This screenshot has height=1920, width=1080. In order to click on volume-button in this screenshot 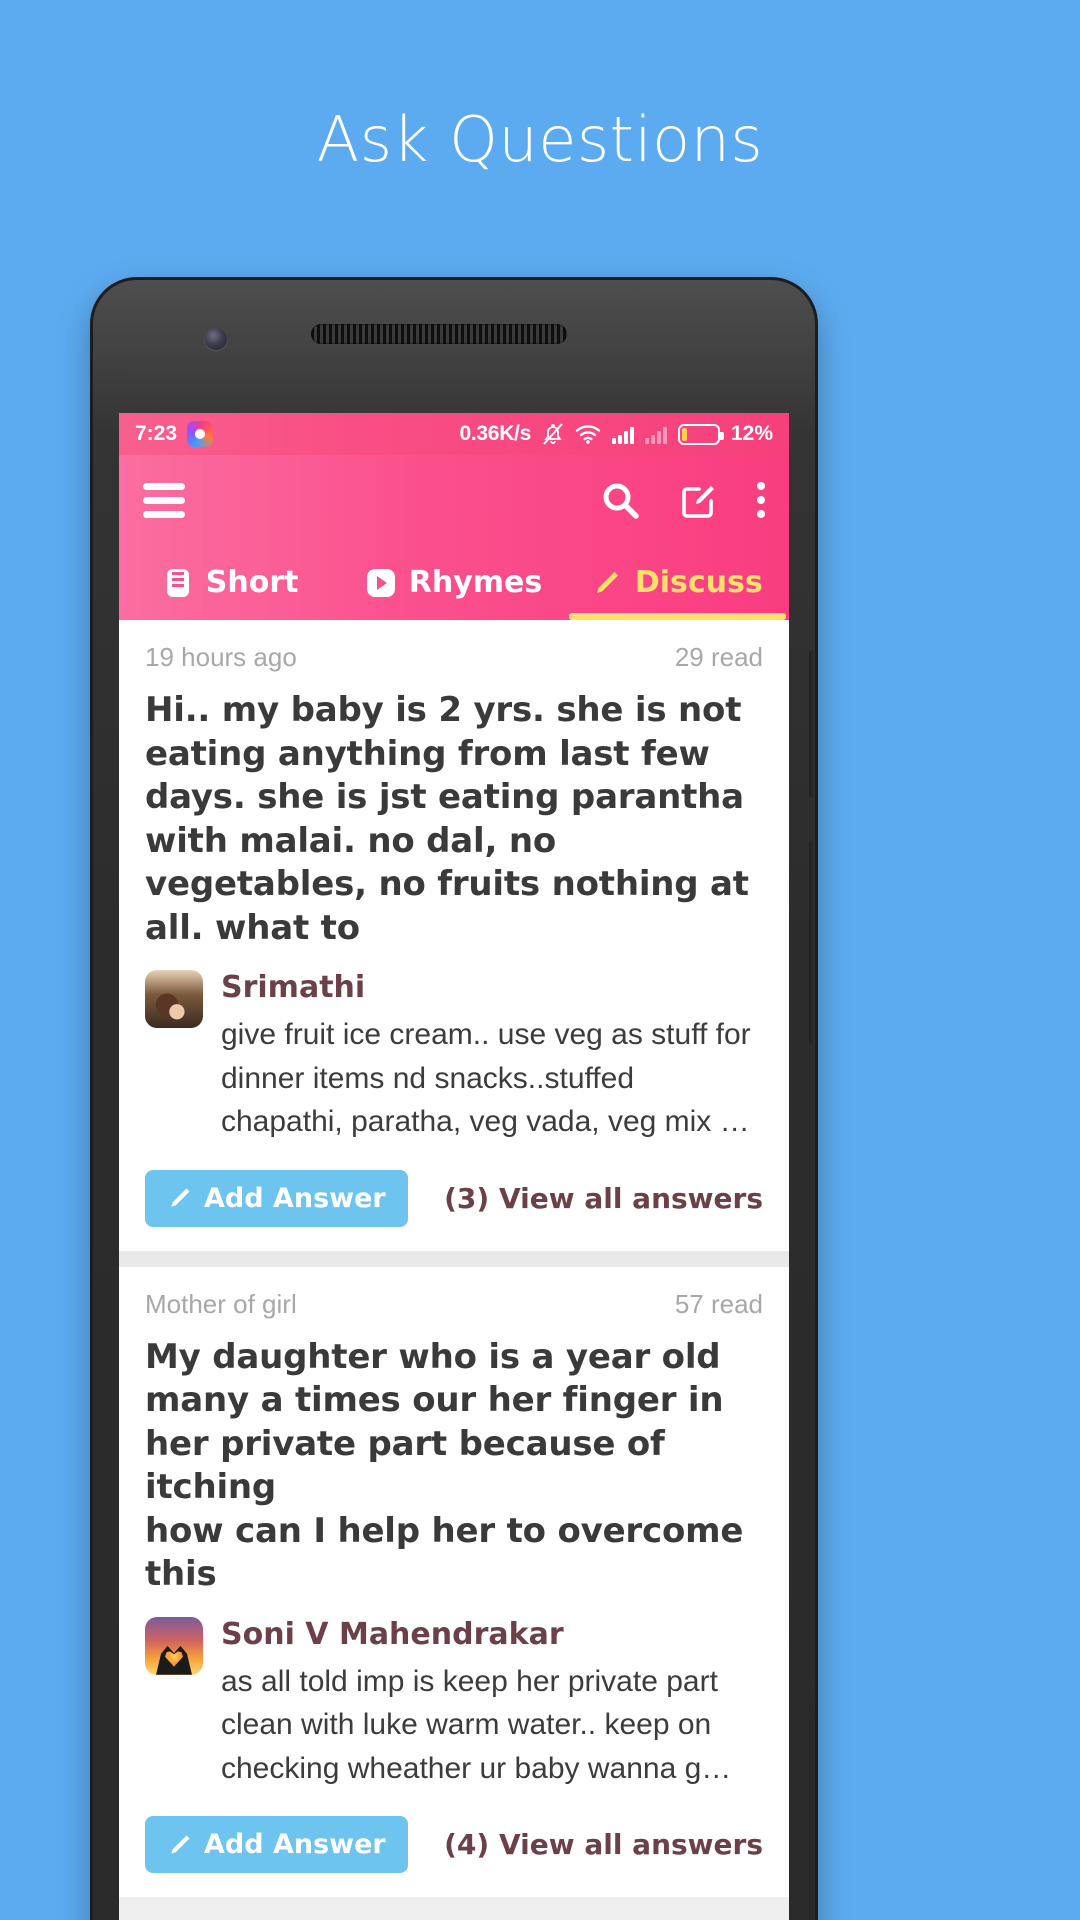, I will do `click(812, 724)`.